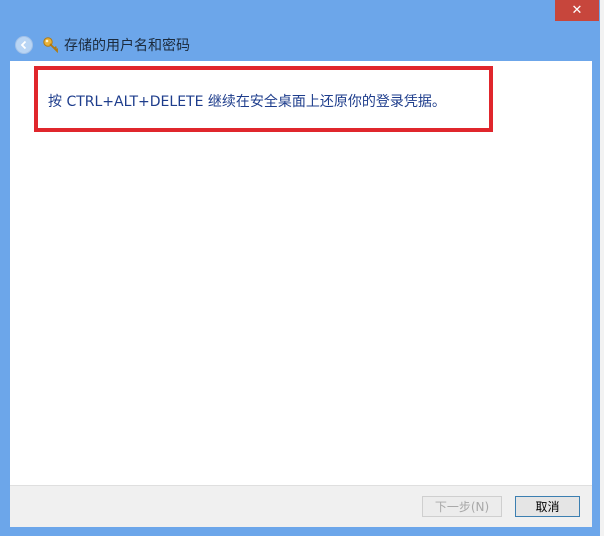  I want to click on next-button: 下一步(N), so click(462, 506).